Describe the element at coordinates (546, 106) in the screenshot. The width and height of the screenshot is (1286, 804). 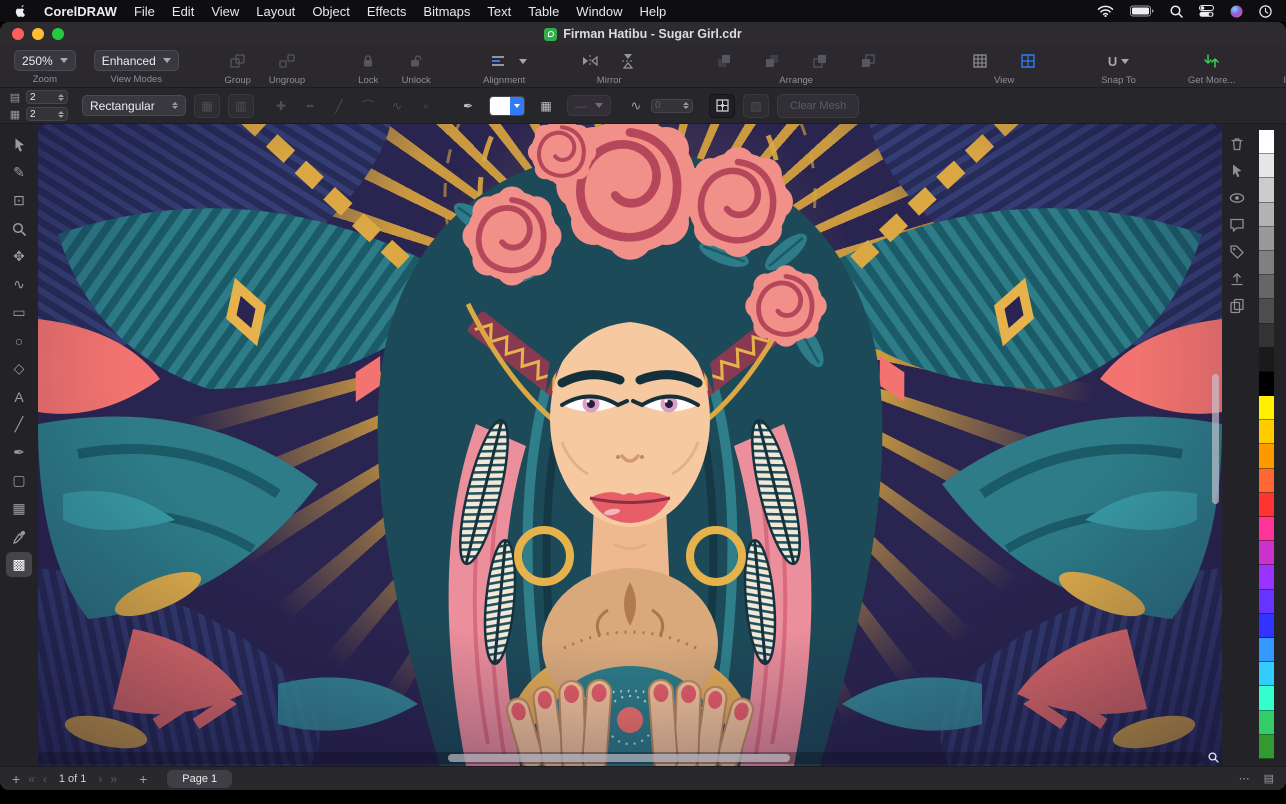
I see `interactive-fill-grid-icon: ▦` at that location.